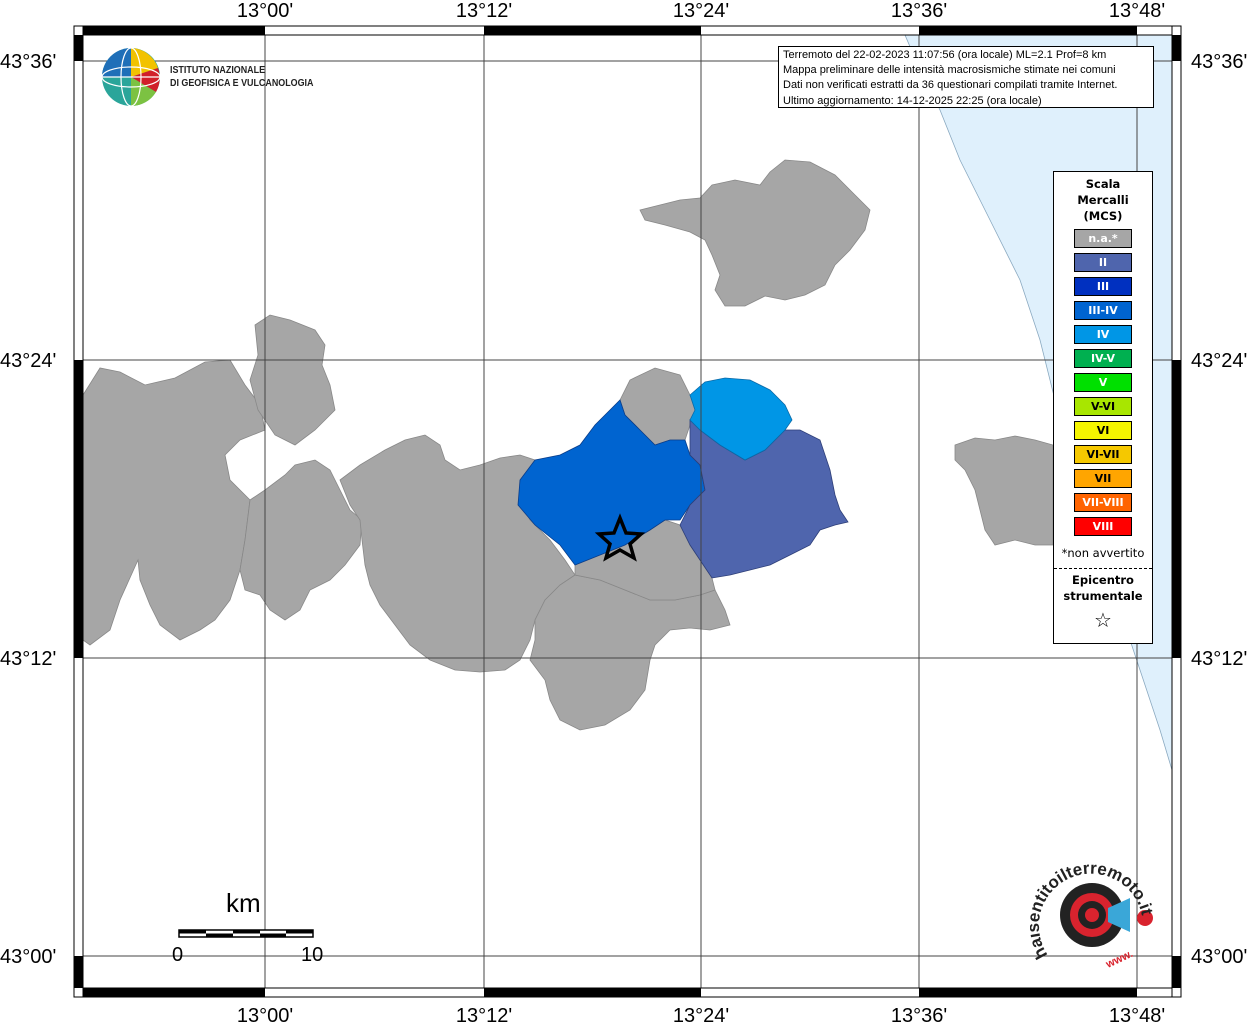 This screenshot has height=1024, width=1255. I want to click on right-coordinates: 43°36' 43°24' 43°12' 43°00', so click(1219, 509).